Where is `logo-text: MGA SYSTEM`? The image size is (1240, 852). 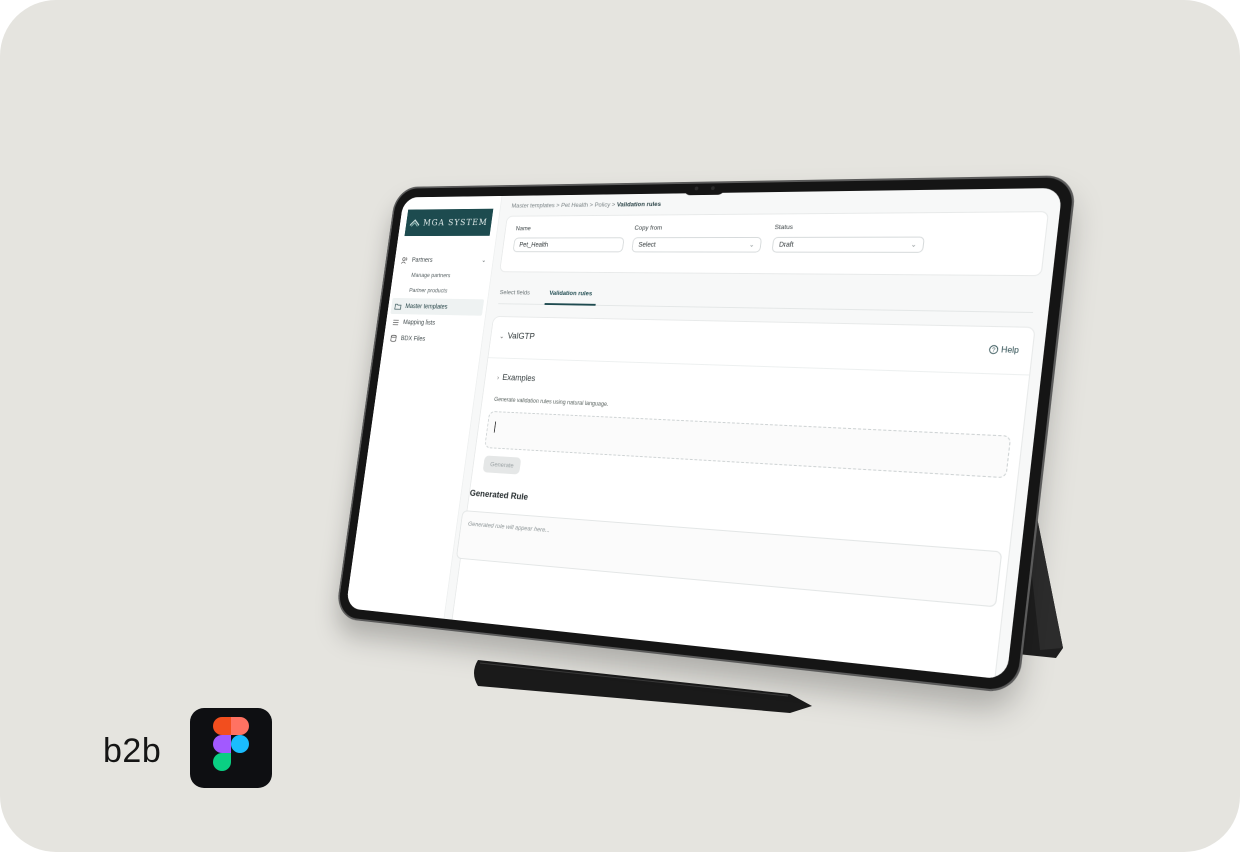
logo-text: MGA SYSTEM is located at coordinates (455, 222).